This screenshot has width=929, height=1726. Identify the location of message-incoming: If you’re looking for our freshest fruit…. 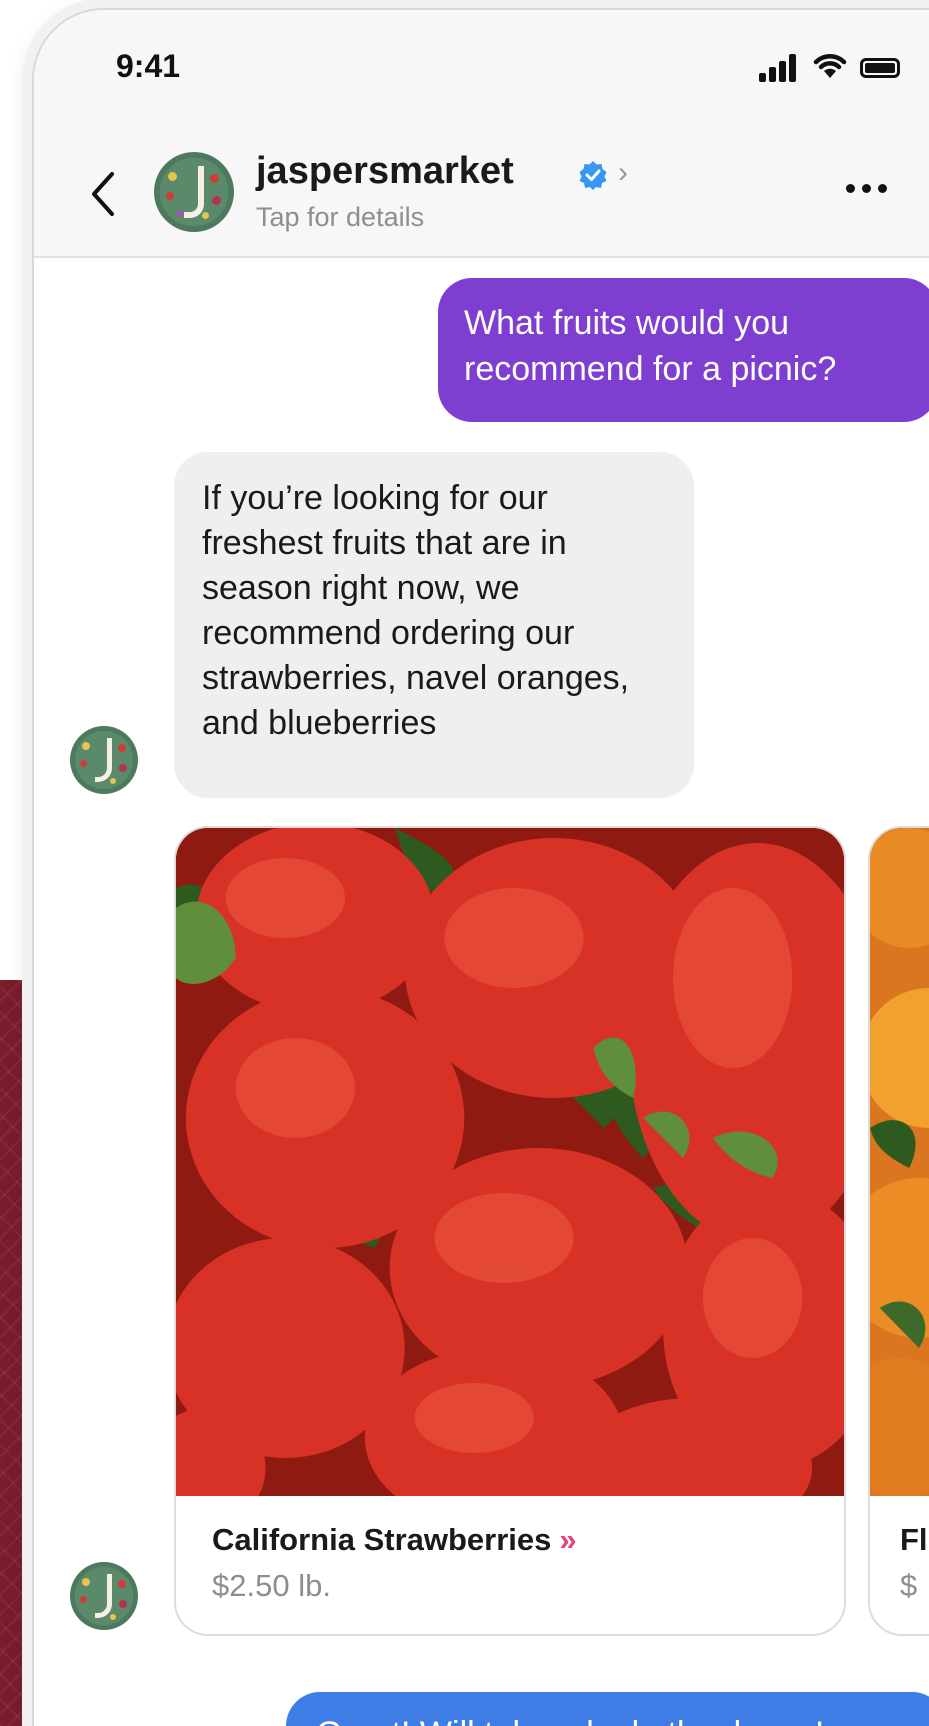
(434, 625).